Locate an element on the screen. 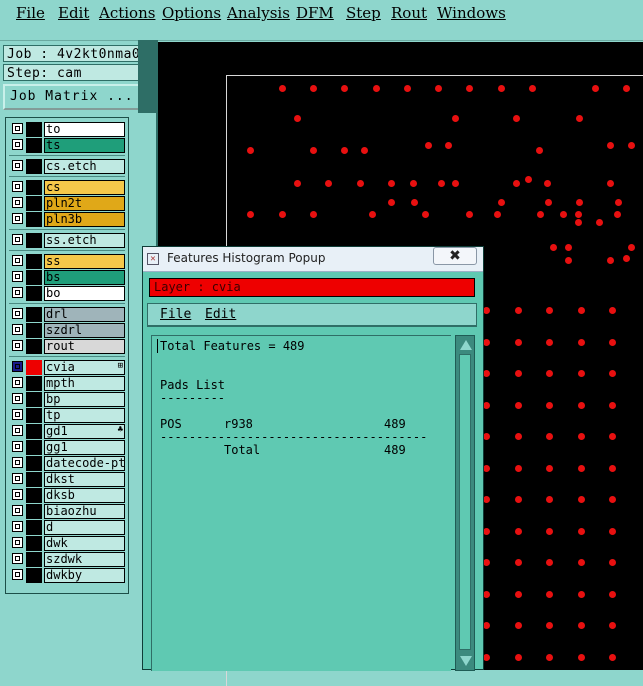 This screenshot has width=643, height=686. scroll-up-icon is located at coordinates (466, 345).